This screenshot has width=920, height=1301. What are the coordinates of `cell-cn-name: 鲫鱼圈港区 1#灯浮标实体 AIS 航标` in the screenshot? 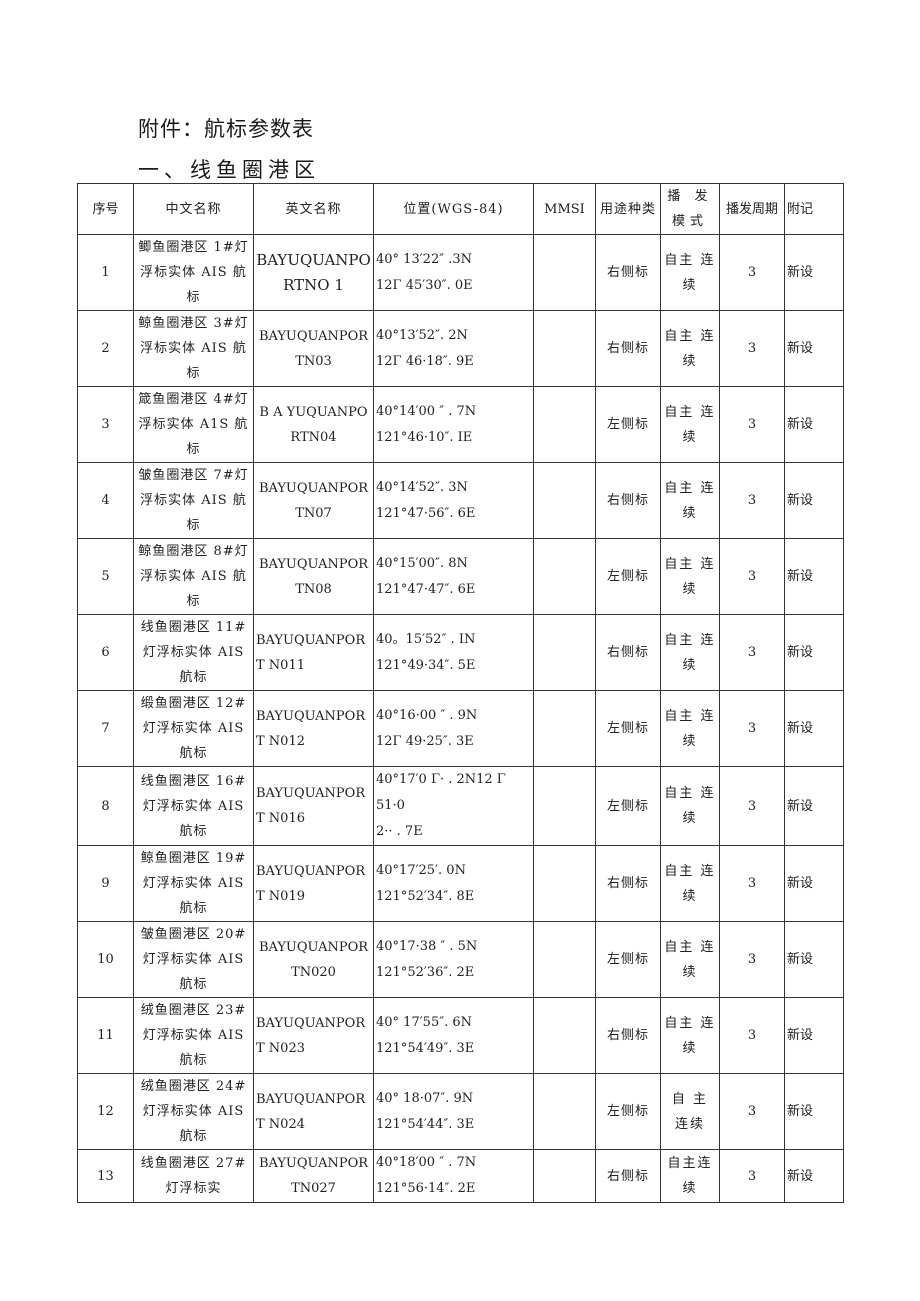 It's located at (193, 272).